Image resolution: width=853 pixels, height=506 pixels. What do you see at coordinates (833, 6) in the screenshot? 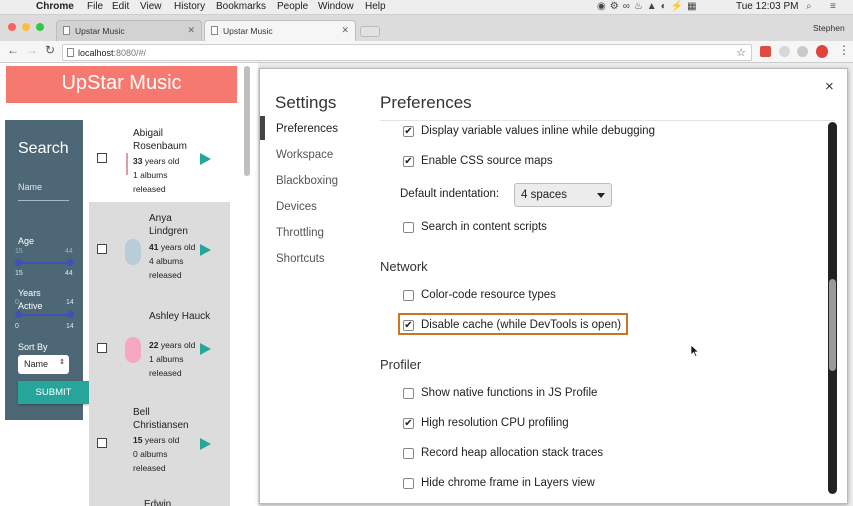
I see `notification-center-icon: ≡` at bounding box center [833, 6].